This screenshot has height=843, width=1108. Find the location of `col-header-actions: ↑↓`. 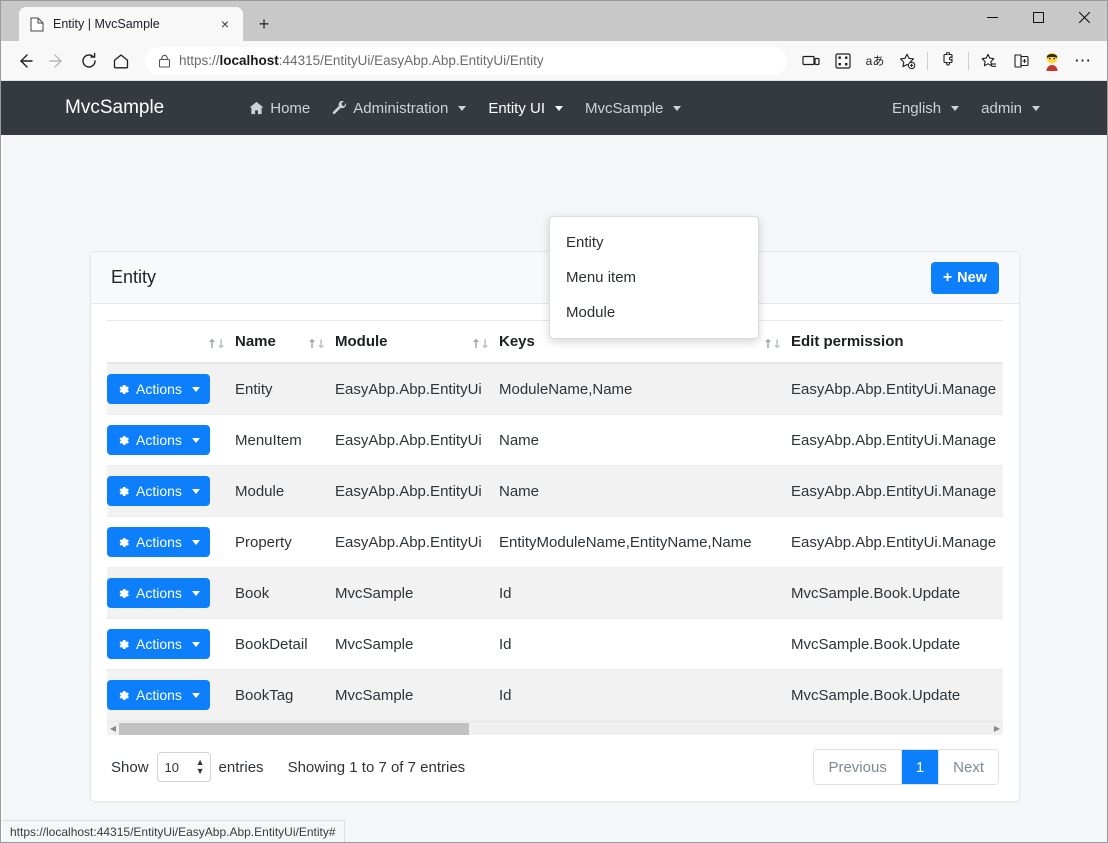

col-header-actions: ↑↓ is located at coordinates (171, 342).